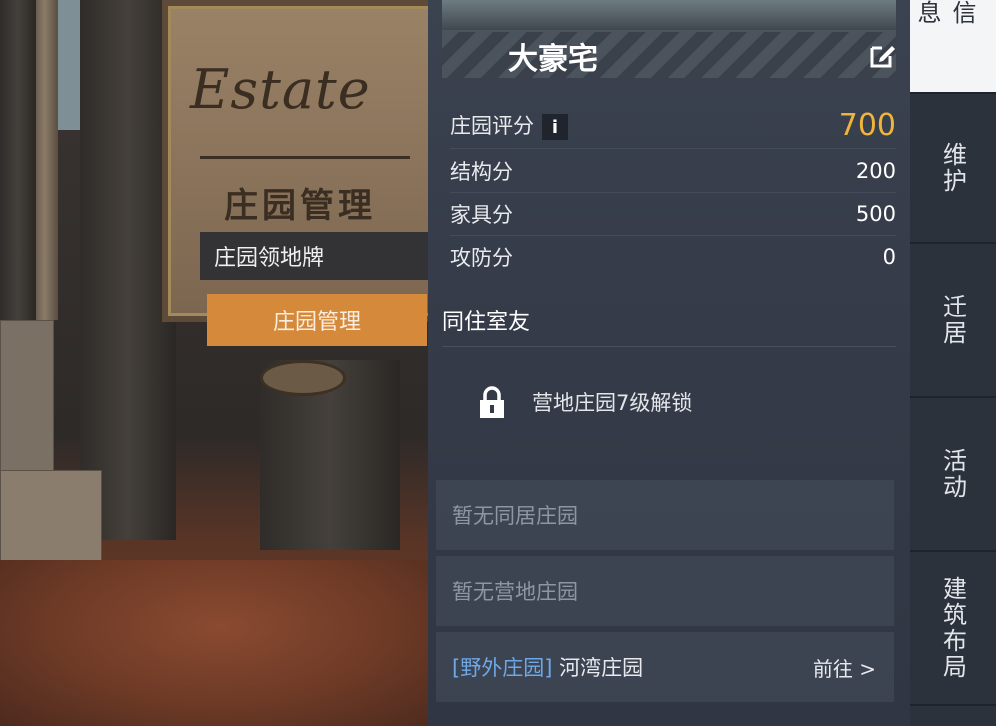 The height and width of the screenshot is (726, 996). Describe the element at coordinates (555, 127) in the screenshot. I see `info-icon: i` at that location.